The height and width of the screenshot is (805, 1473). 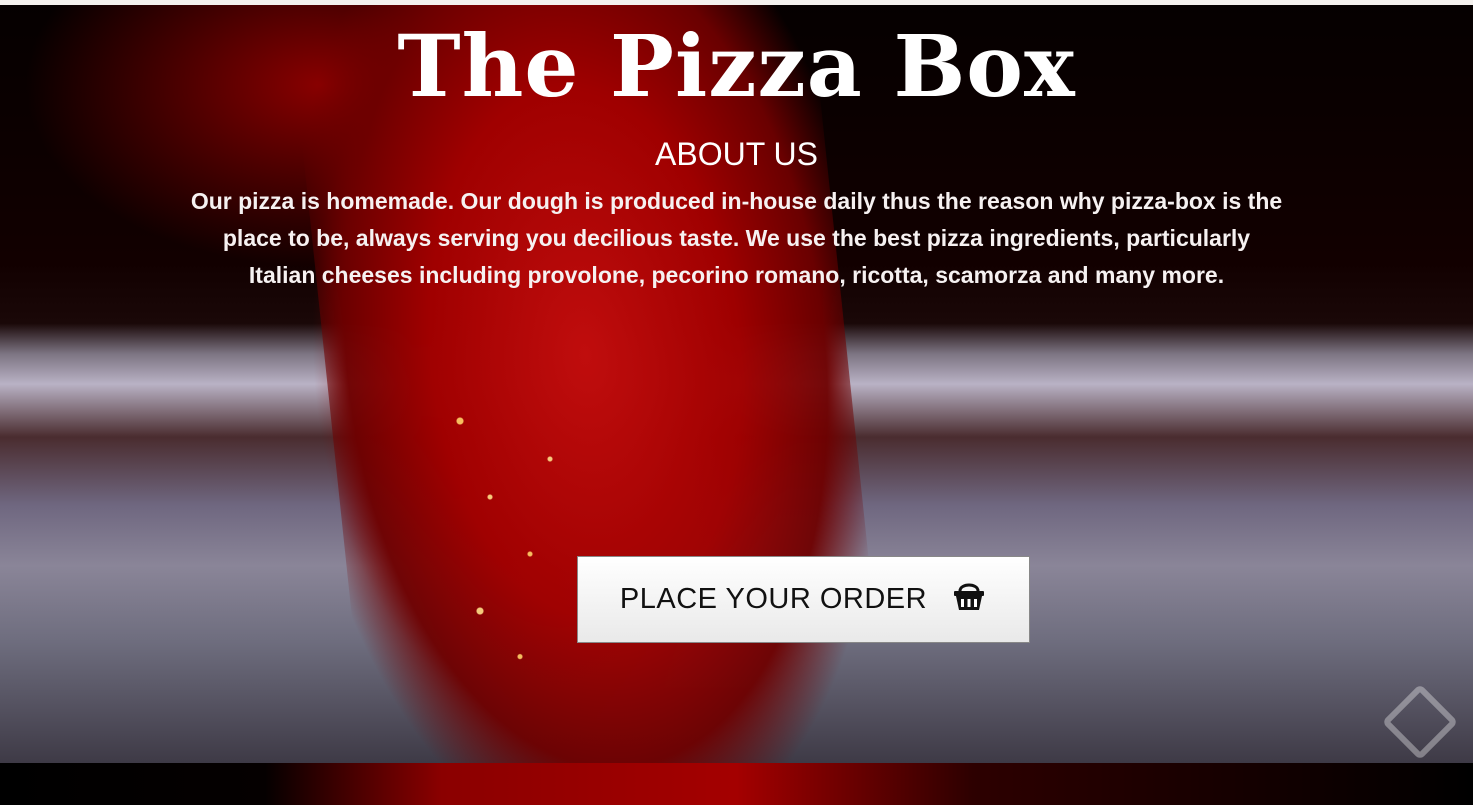 I want to click on site-title: The Pizza Box, so click(x=736, y=67).